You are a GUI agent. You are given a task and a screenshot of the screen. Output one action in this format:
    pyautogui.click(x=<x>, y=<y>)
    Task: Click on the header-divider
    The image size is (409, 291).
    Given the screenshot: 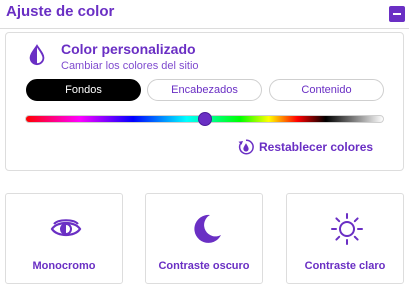 What is the action you would take?
    pyautogui.click(x=204, y=28)
    